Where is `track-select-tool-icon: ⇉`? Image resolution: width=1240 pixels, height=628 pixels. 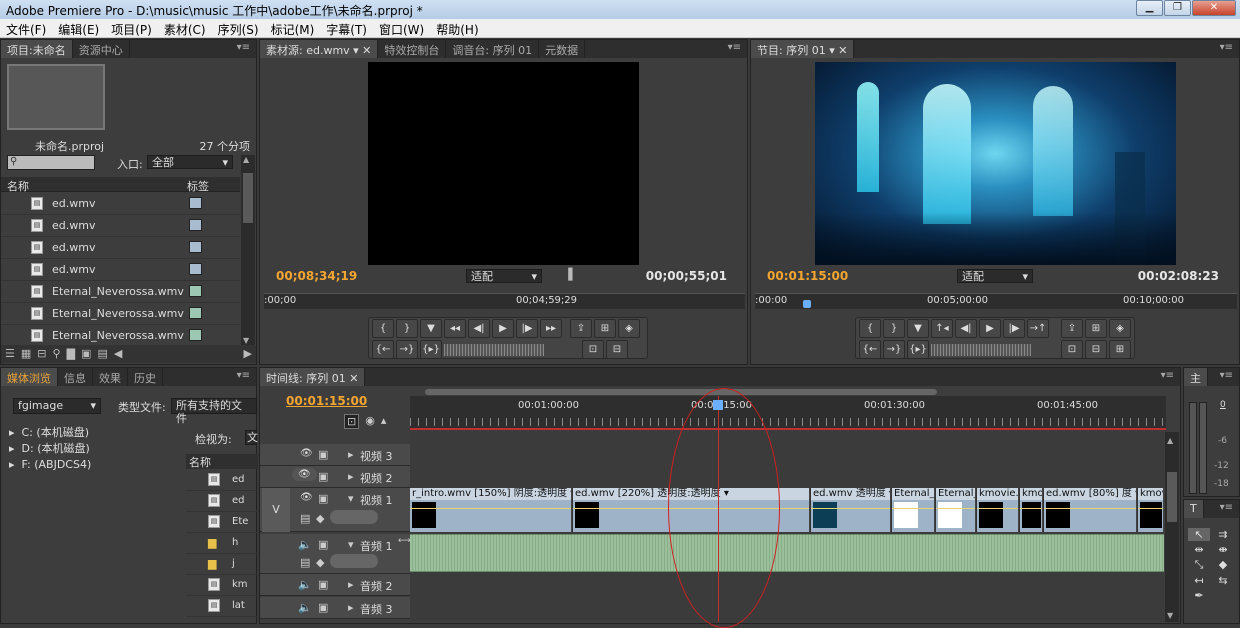
track-select-tool-icon: ⇉ is located at coordinates (1223, 534).